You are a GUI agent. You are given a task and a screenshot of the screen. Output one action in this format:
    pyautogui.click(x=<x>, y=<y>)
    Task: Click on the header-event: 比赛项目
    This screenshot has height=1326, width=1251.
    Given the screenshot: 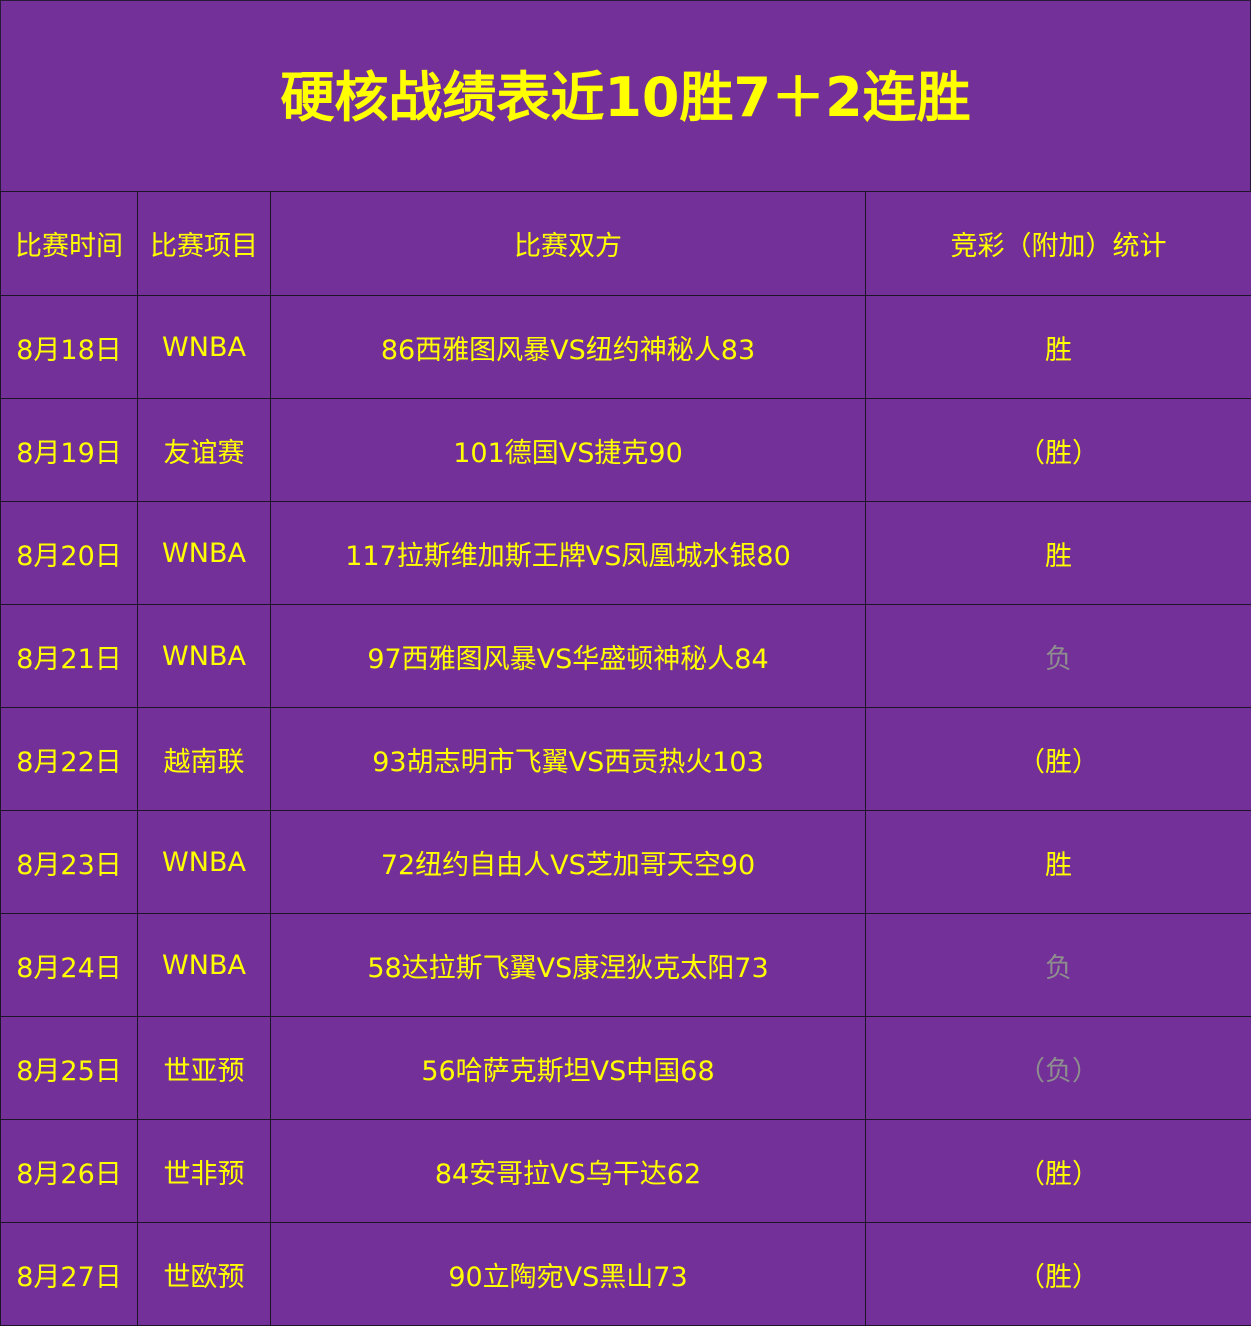 What is the action you would take?
    pyautogui.click(x=204, y=244)
    